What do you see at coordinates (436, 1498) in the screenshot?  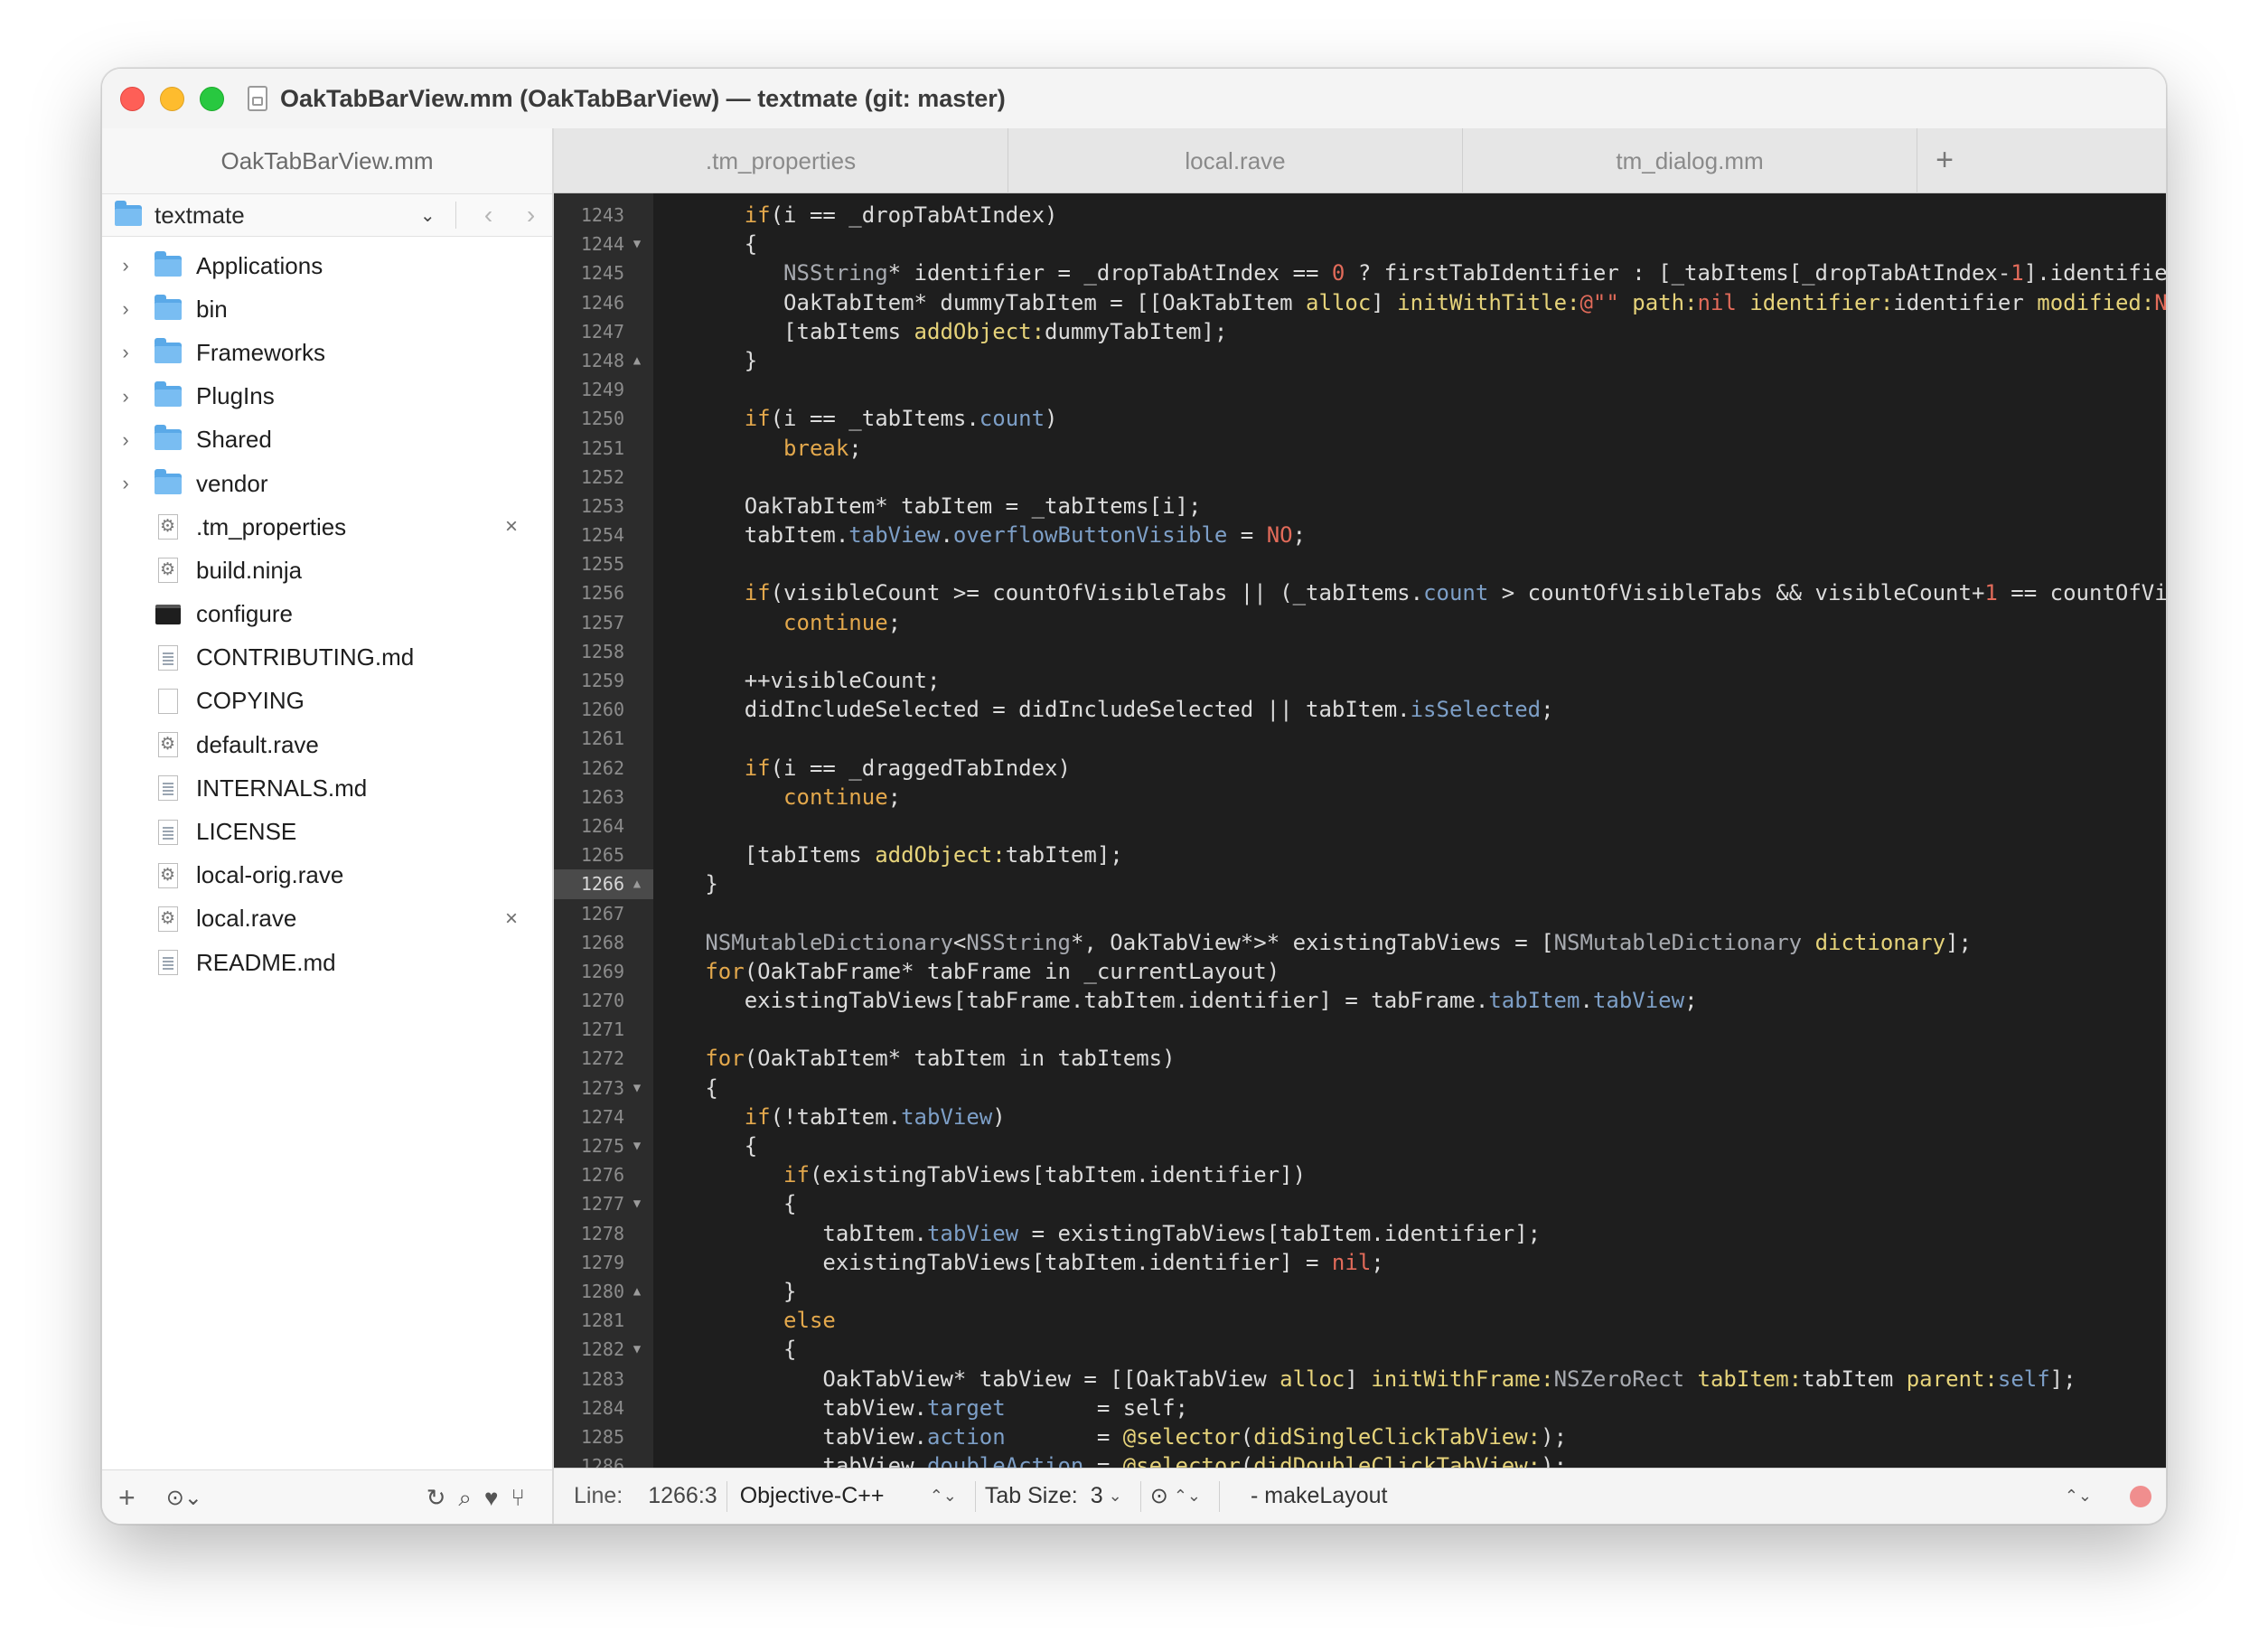 I see `reload-icon: ↻` at bounding box center [436, 1498].